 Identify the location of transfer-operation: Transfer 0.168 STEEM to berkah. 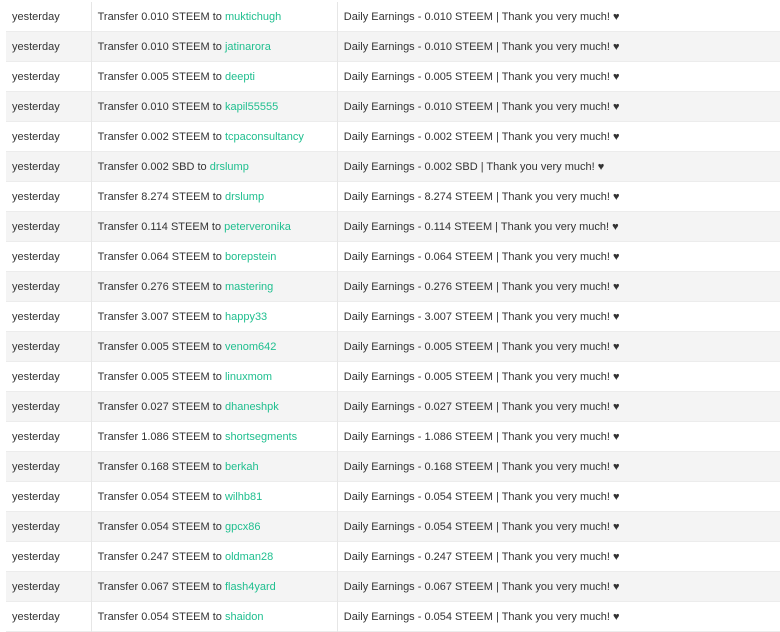
(214, 466).